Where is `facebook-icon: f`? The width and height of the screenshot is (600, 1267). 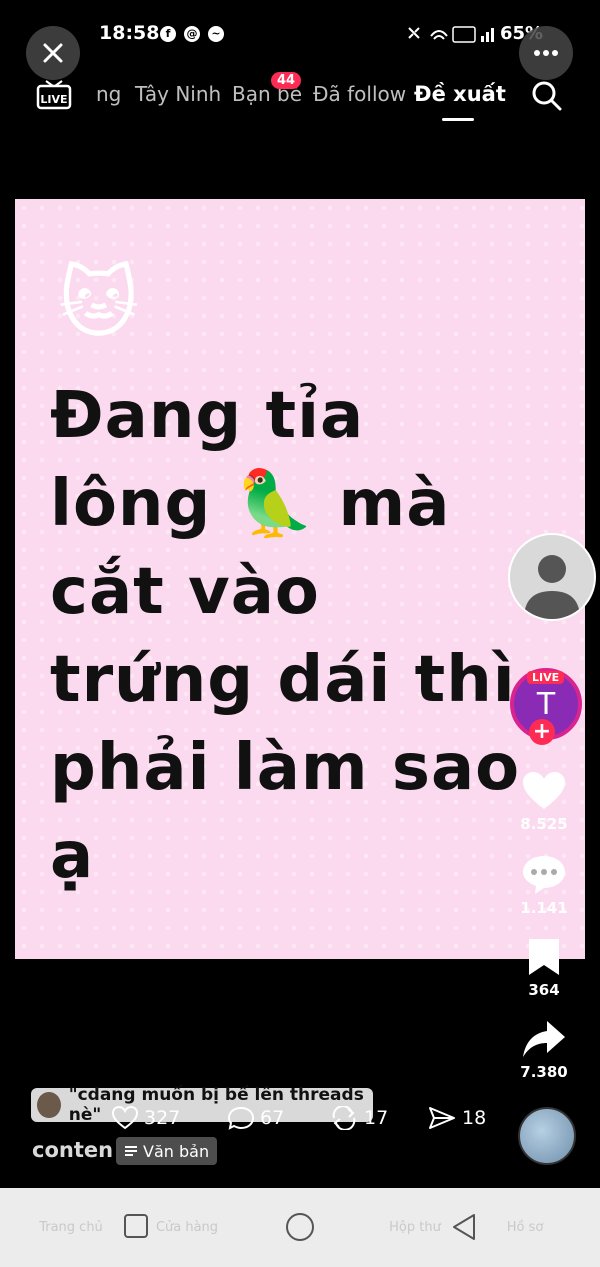
facebook-icon: f is located at coordinates (168, 34).